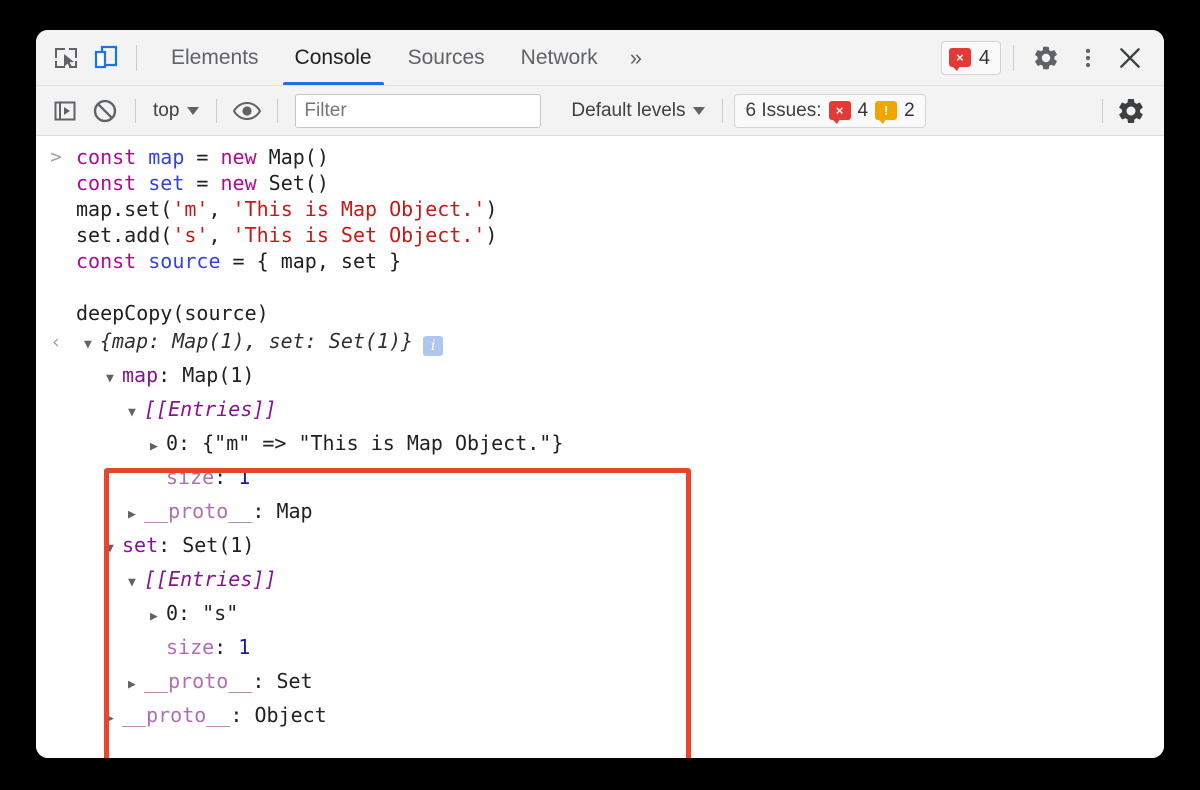 The width and height of the screenshot is (1200, 790). I want to click on device-toolbar-icon, so click(106, 58).